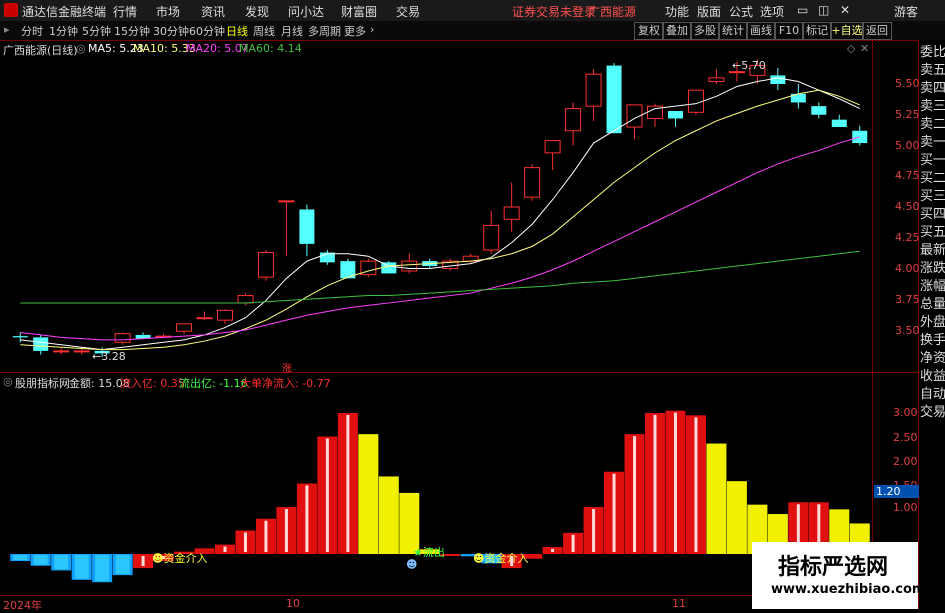 The image size is (945, 613). Describe the element at coordinates (833, 567) in the screenshot. I see `watermark-name: 指标严选网` at that location.